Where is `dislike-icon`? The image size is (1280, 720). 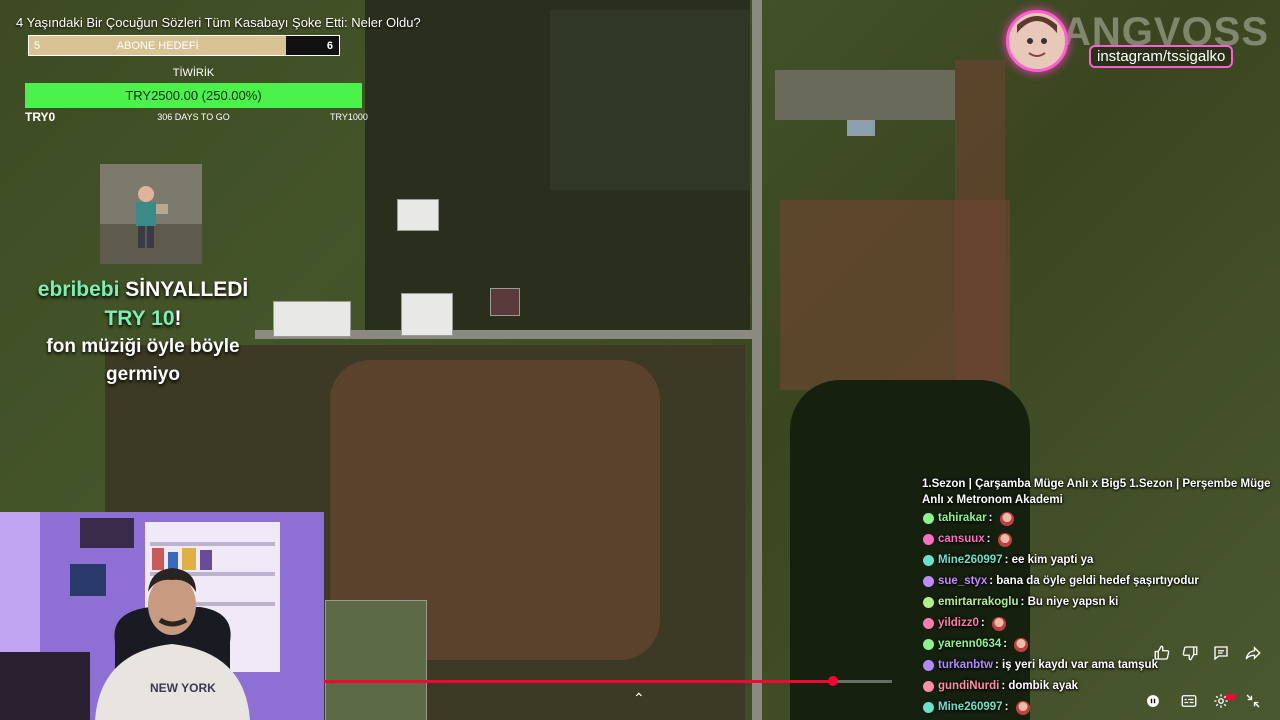 dislike-icon is located at coordinates (1190, 653).